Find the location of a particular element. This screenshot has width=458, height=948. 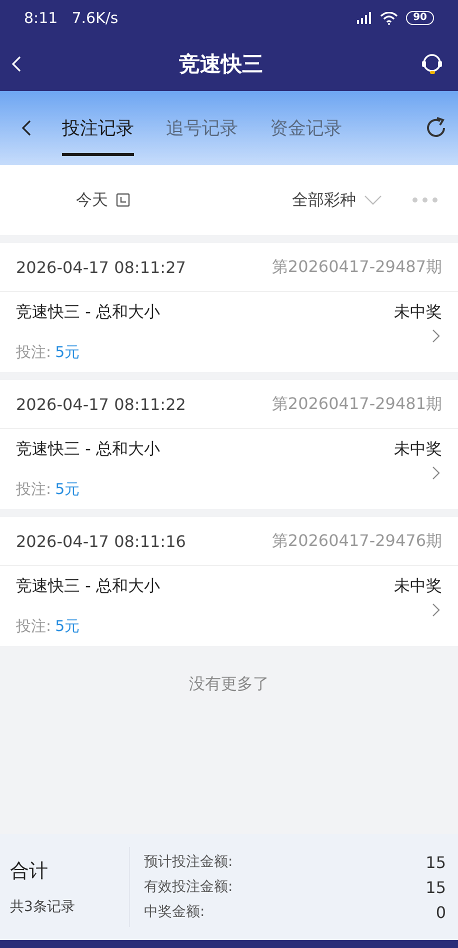

refresh-icon is located at coordinates (436, 128).